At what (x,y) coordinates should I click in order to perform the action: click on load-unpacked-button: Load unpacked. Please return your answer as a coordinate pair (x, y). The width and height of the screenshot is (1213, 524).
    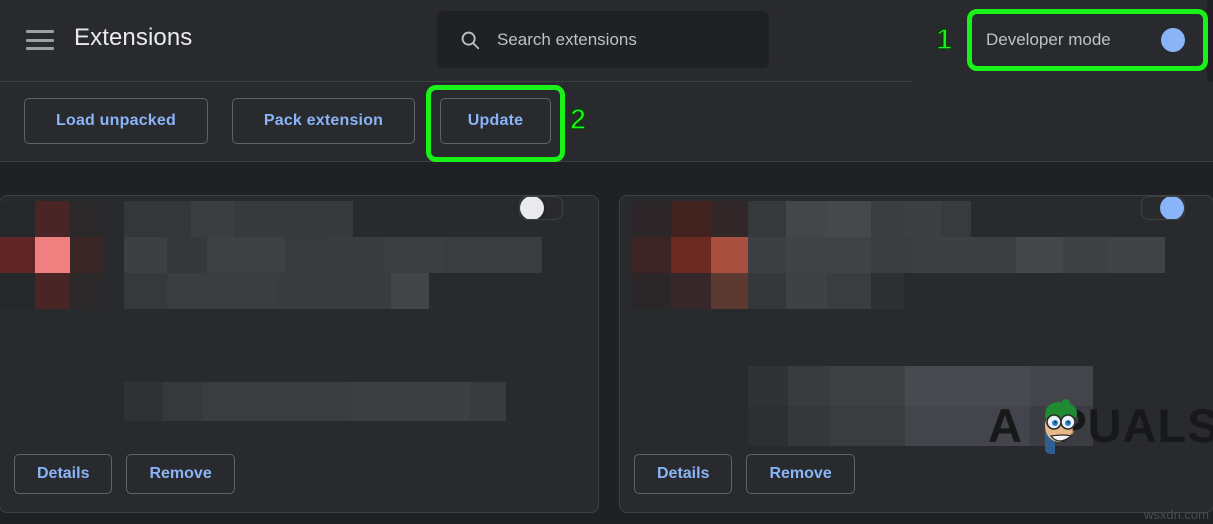
    Looking at the image, I should click on (116, 121).